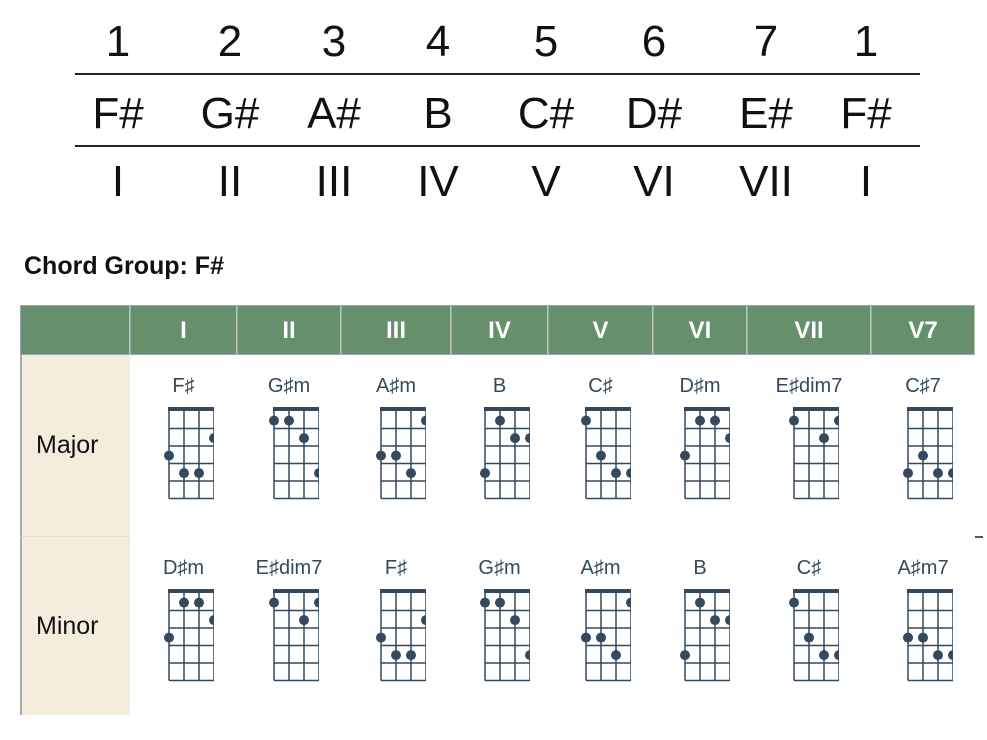 This screenshot has height=740, width=987. Describe the element at coordinates (809, 330) in the screenshot. I see `header-vii: VII` at that location.